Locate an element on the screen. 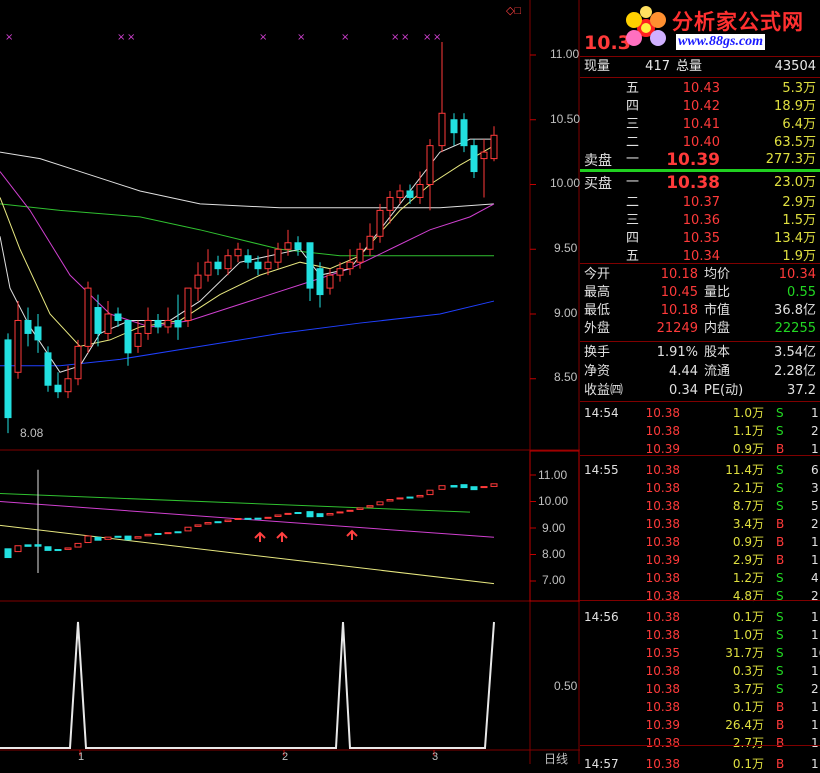 This screenshot has height=773, width=820. tick-row: 10.38 1.2万 S 4 is located at coordinates (700, 578).